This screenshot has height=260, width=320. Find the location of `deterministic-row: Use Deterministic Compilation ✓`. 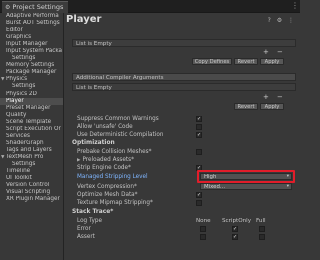

deterministic-row: Use Deterministic Compilation ✓ is located at coordinates (184, 135).